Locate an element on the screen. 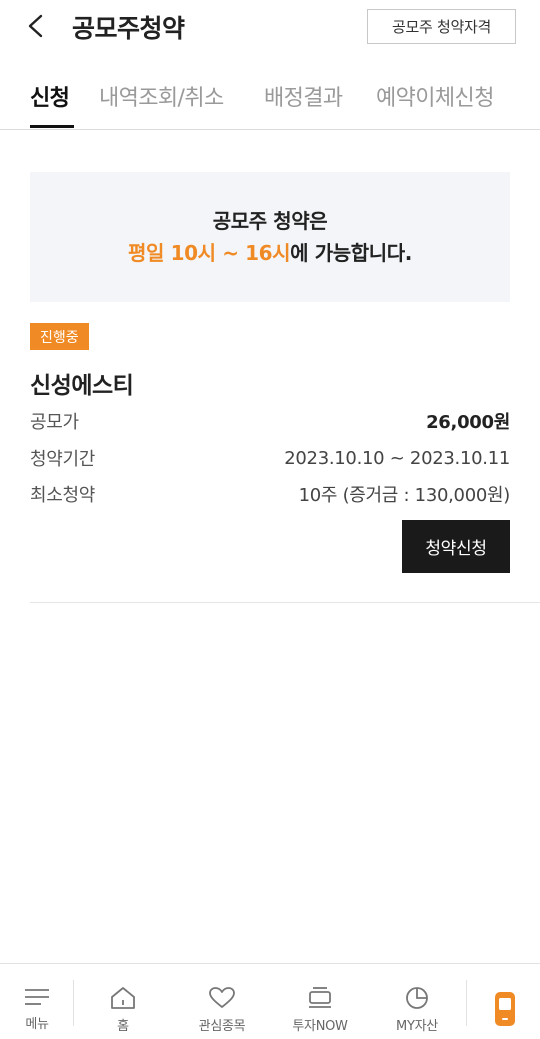  subscription-period-value: 2023.10.10 ~ 2023.10.11 is located at coordinates (397, 458).